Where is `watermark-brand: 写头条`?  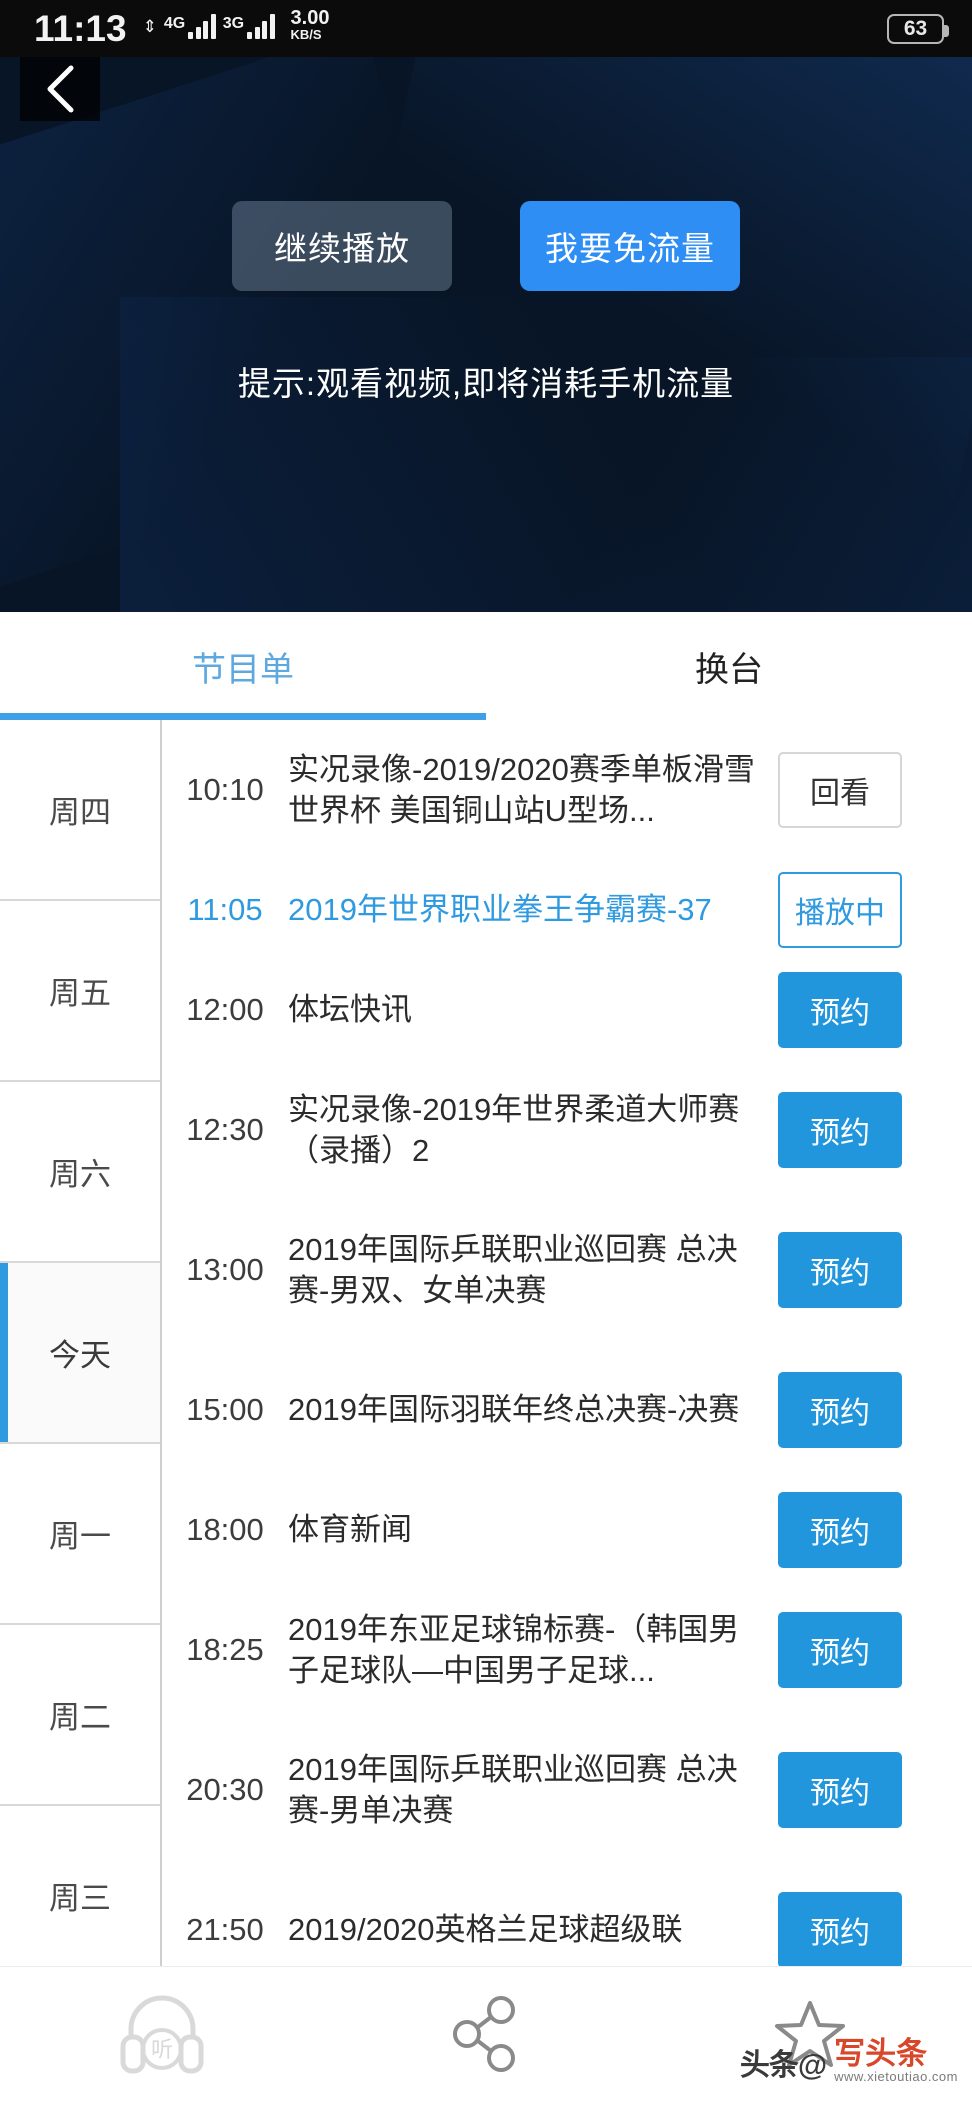 watermark-brand: 写头条 is located at coordinates (881, 2053).